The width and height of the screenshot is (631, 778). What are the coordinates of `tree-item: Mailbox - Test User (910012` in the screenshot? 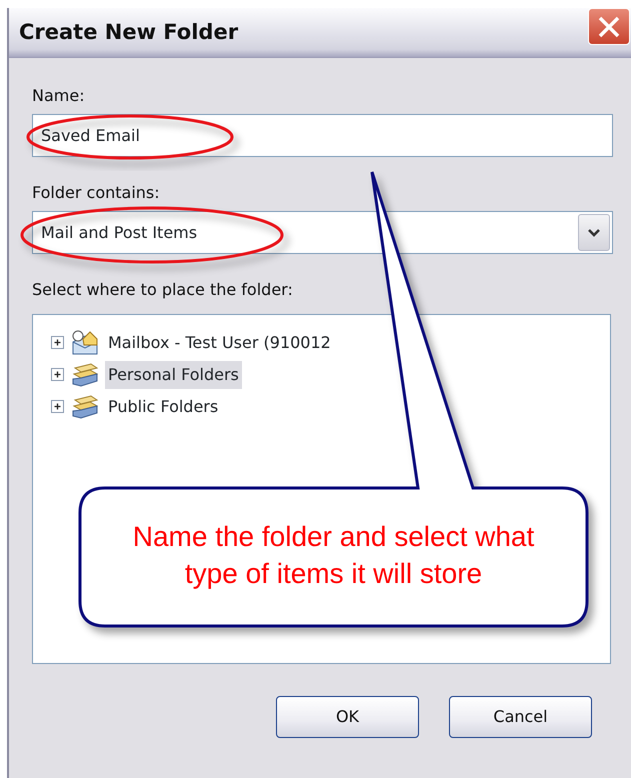 It's located at (219, 343).